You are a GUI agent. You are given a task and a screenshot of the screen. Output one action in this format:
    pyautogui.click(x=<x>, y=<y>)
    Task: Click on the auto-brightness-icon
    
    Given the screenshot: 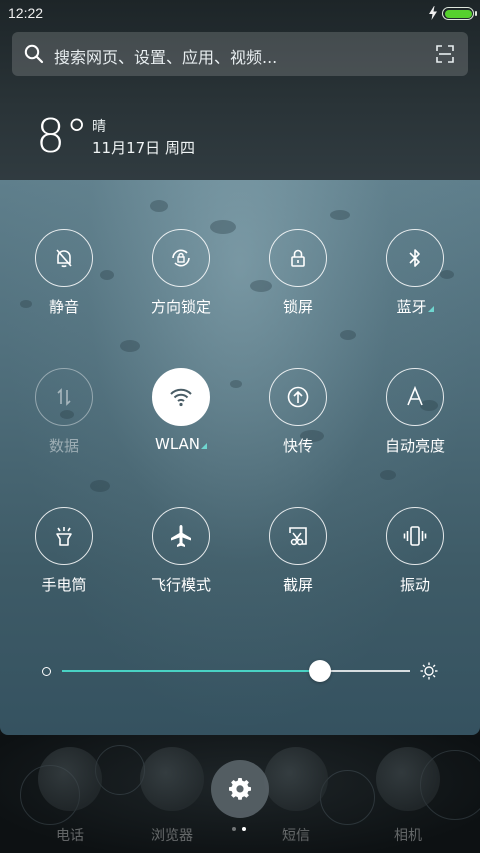 What is the action you would take?
    pyautogui.click(x=415, y=395)
    